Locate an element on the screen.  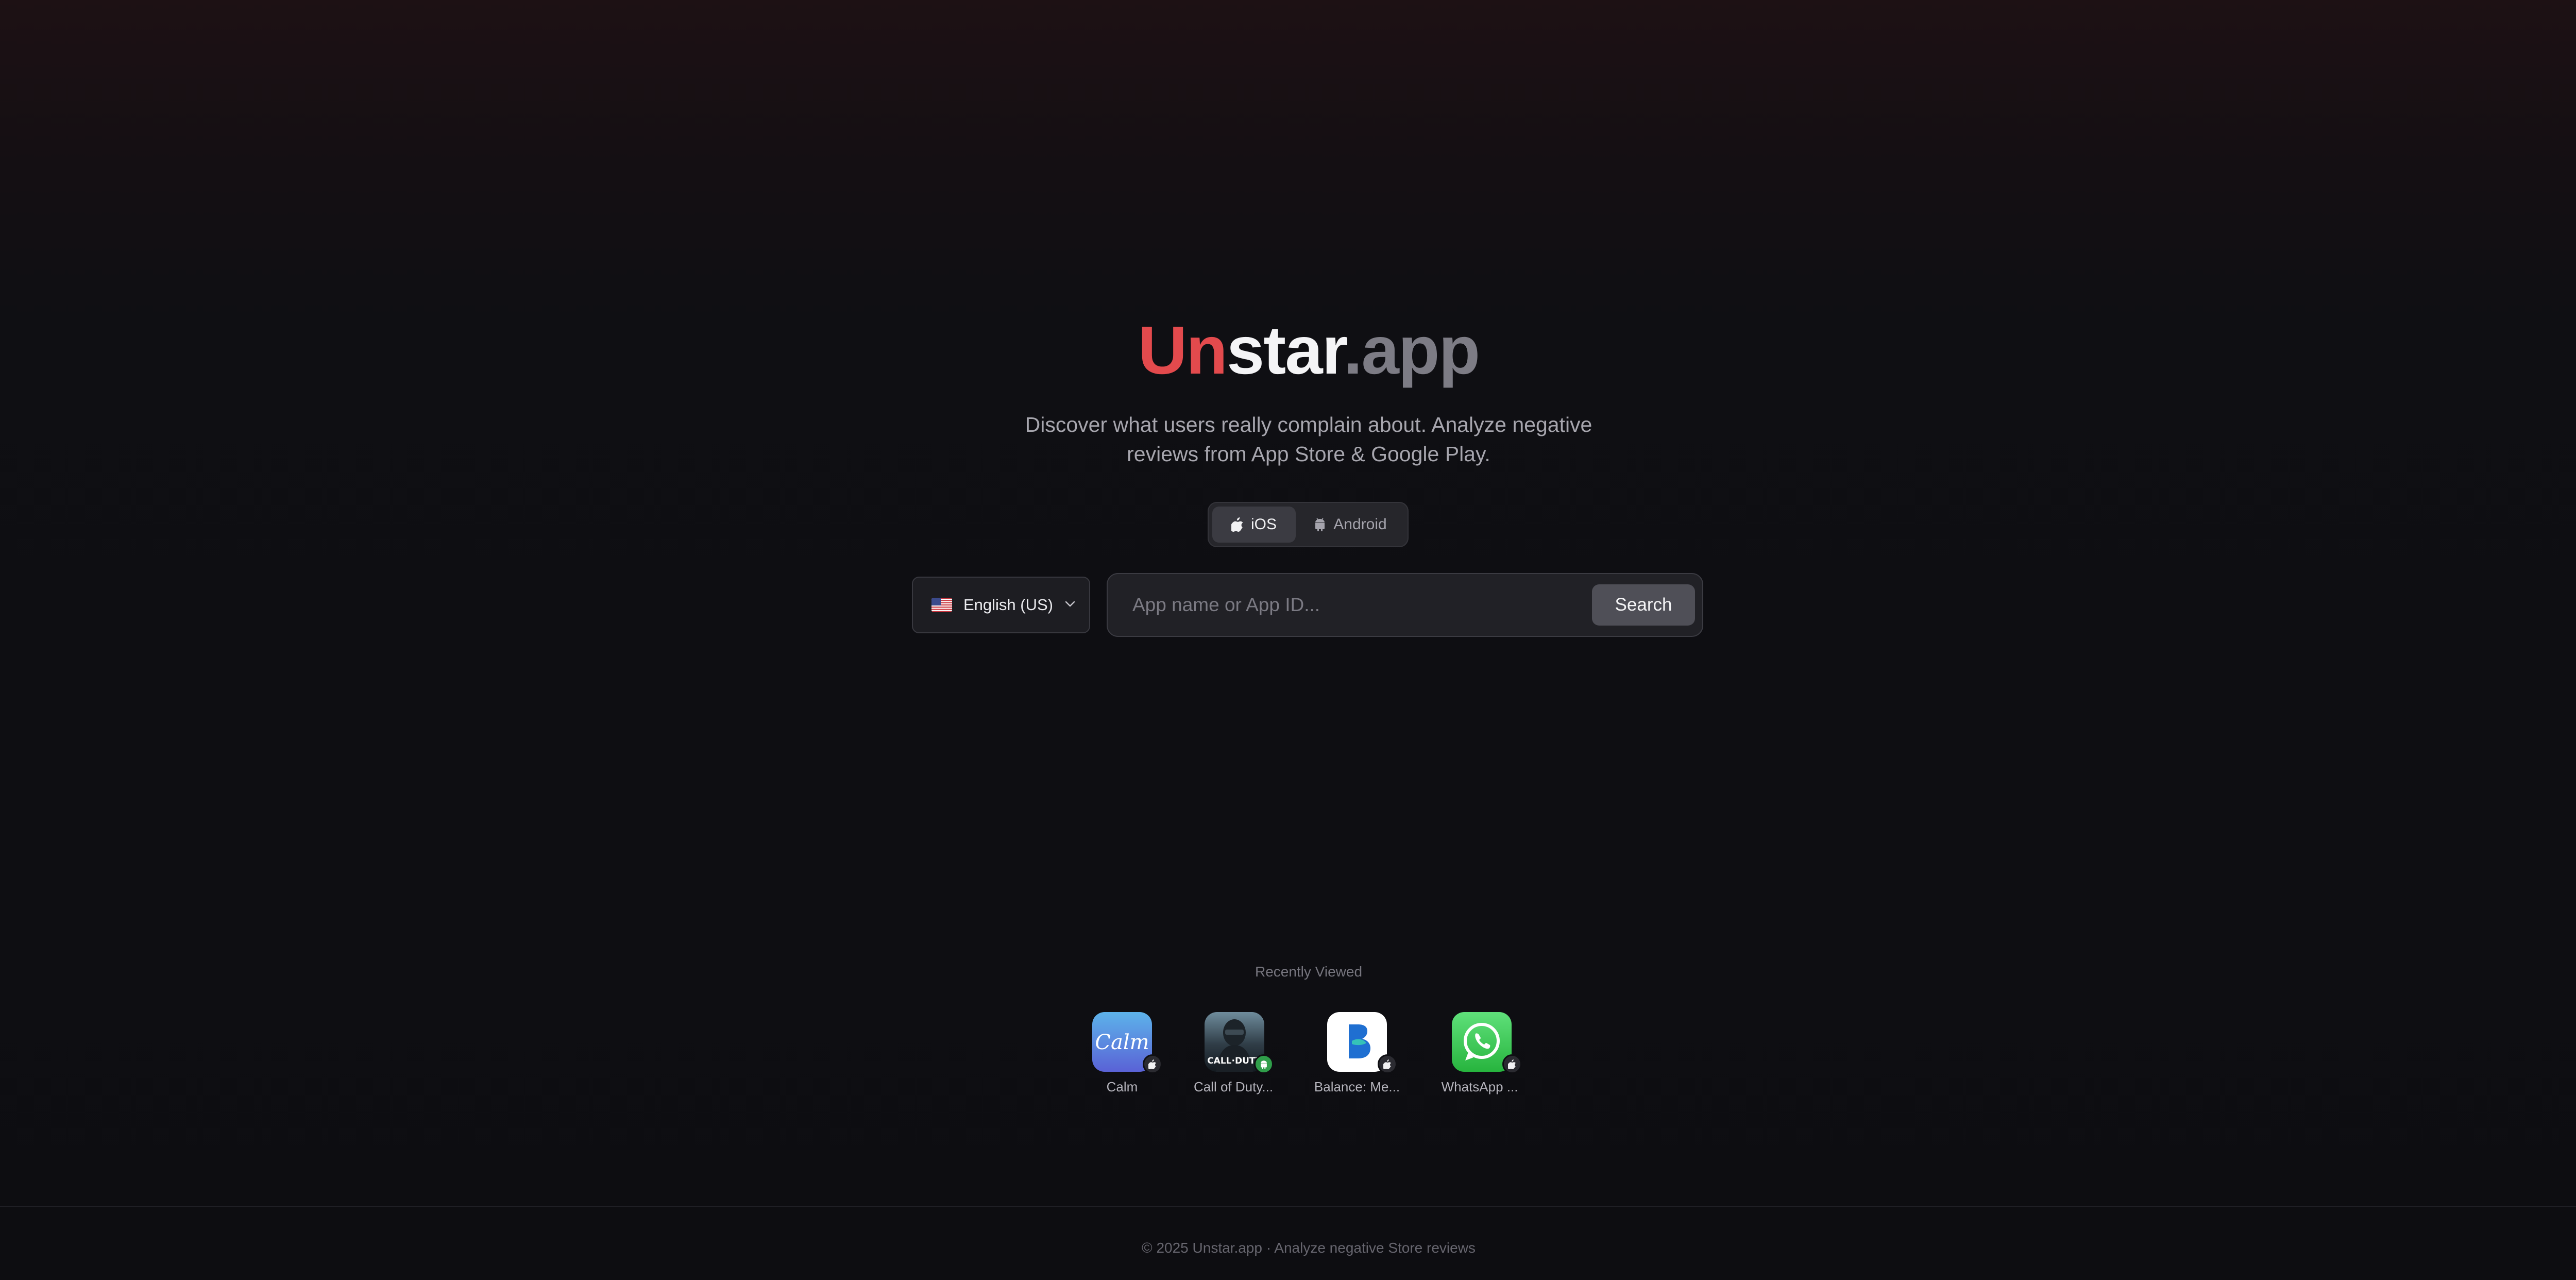
platform-tab-ios: iOS is located at coordinates (1254, 525).